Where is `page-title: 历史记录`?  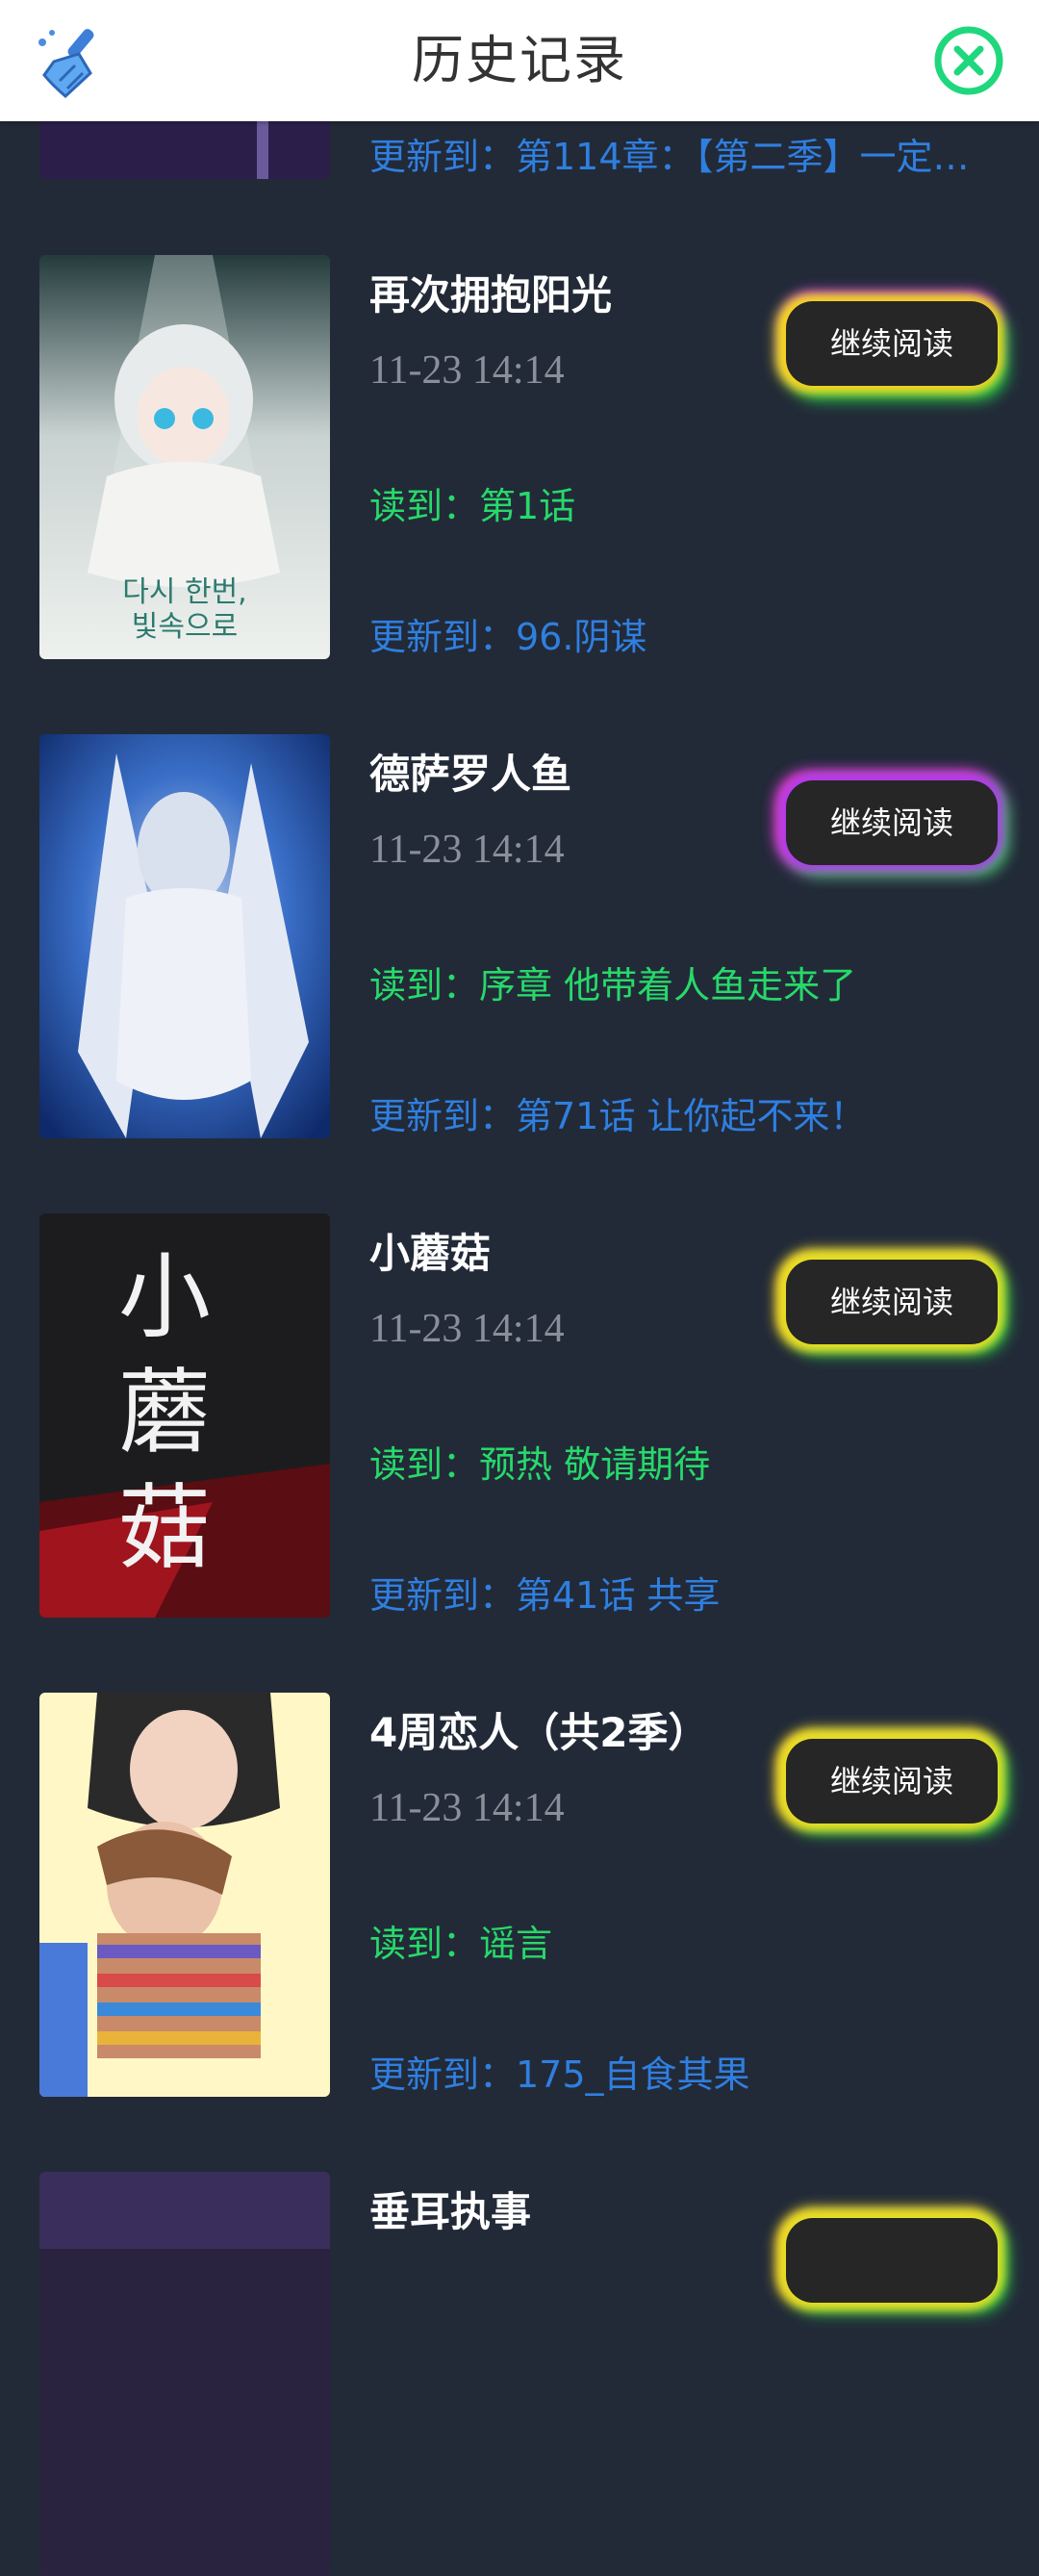
page-title: 历史记录 is located at coordinates (519, 60).